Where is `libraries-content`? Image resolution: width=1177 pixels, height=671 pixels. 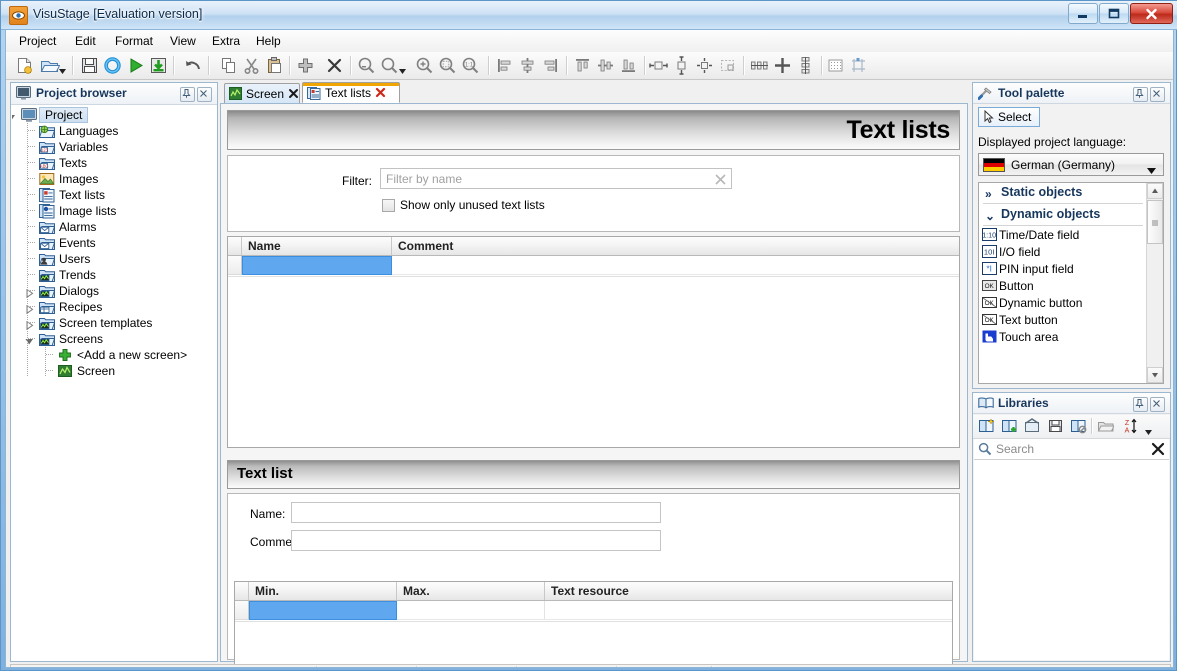
libraries-content is located at coordinates (1071, 560).